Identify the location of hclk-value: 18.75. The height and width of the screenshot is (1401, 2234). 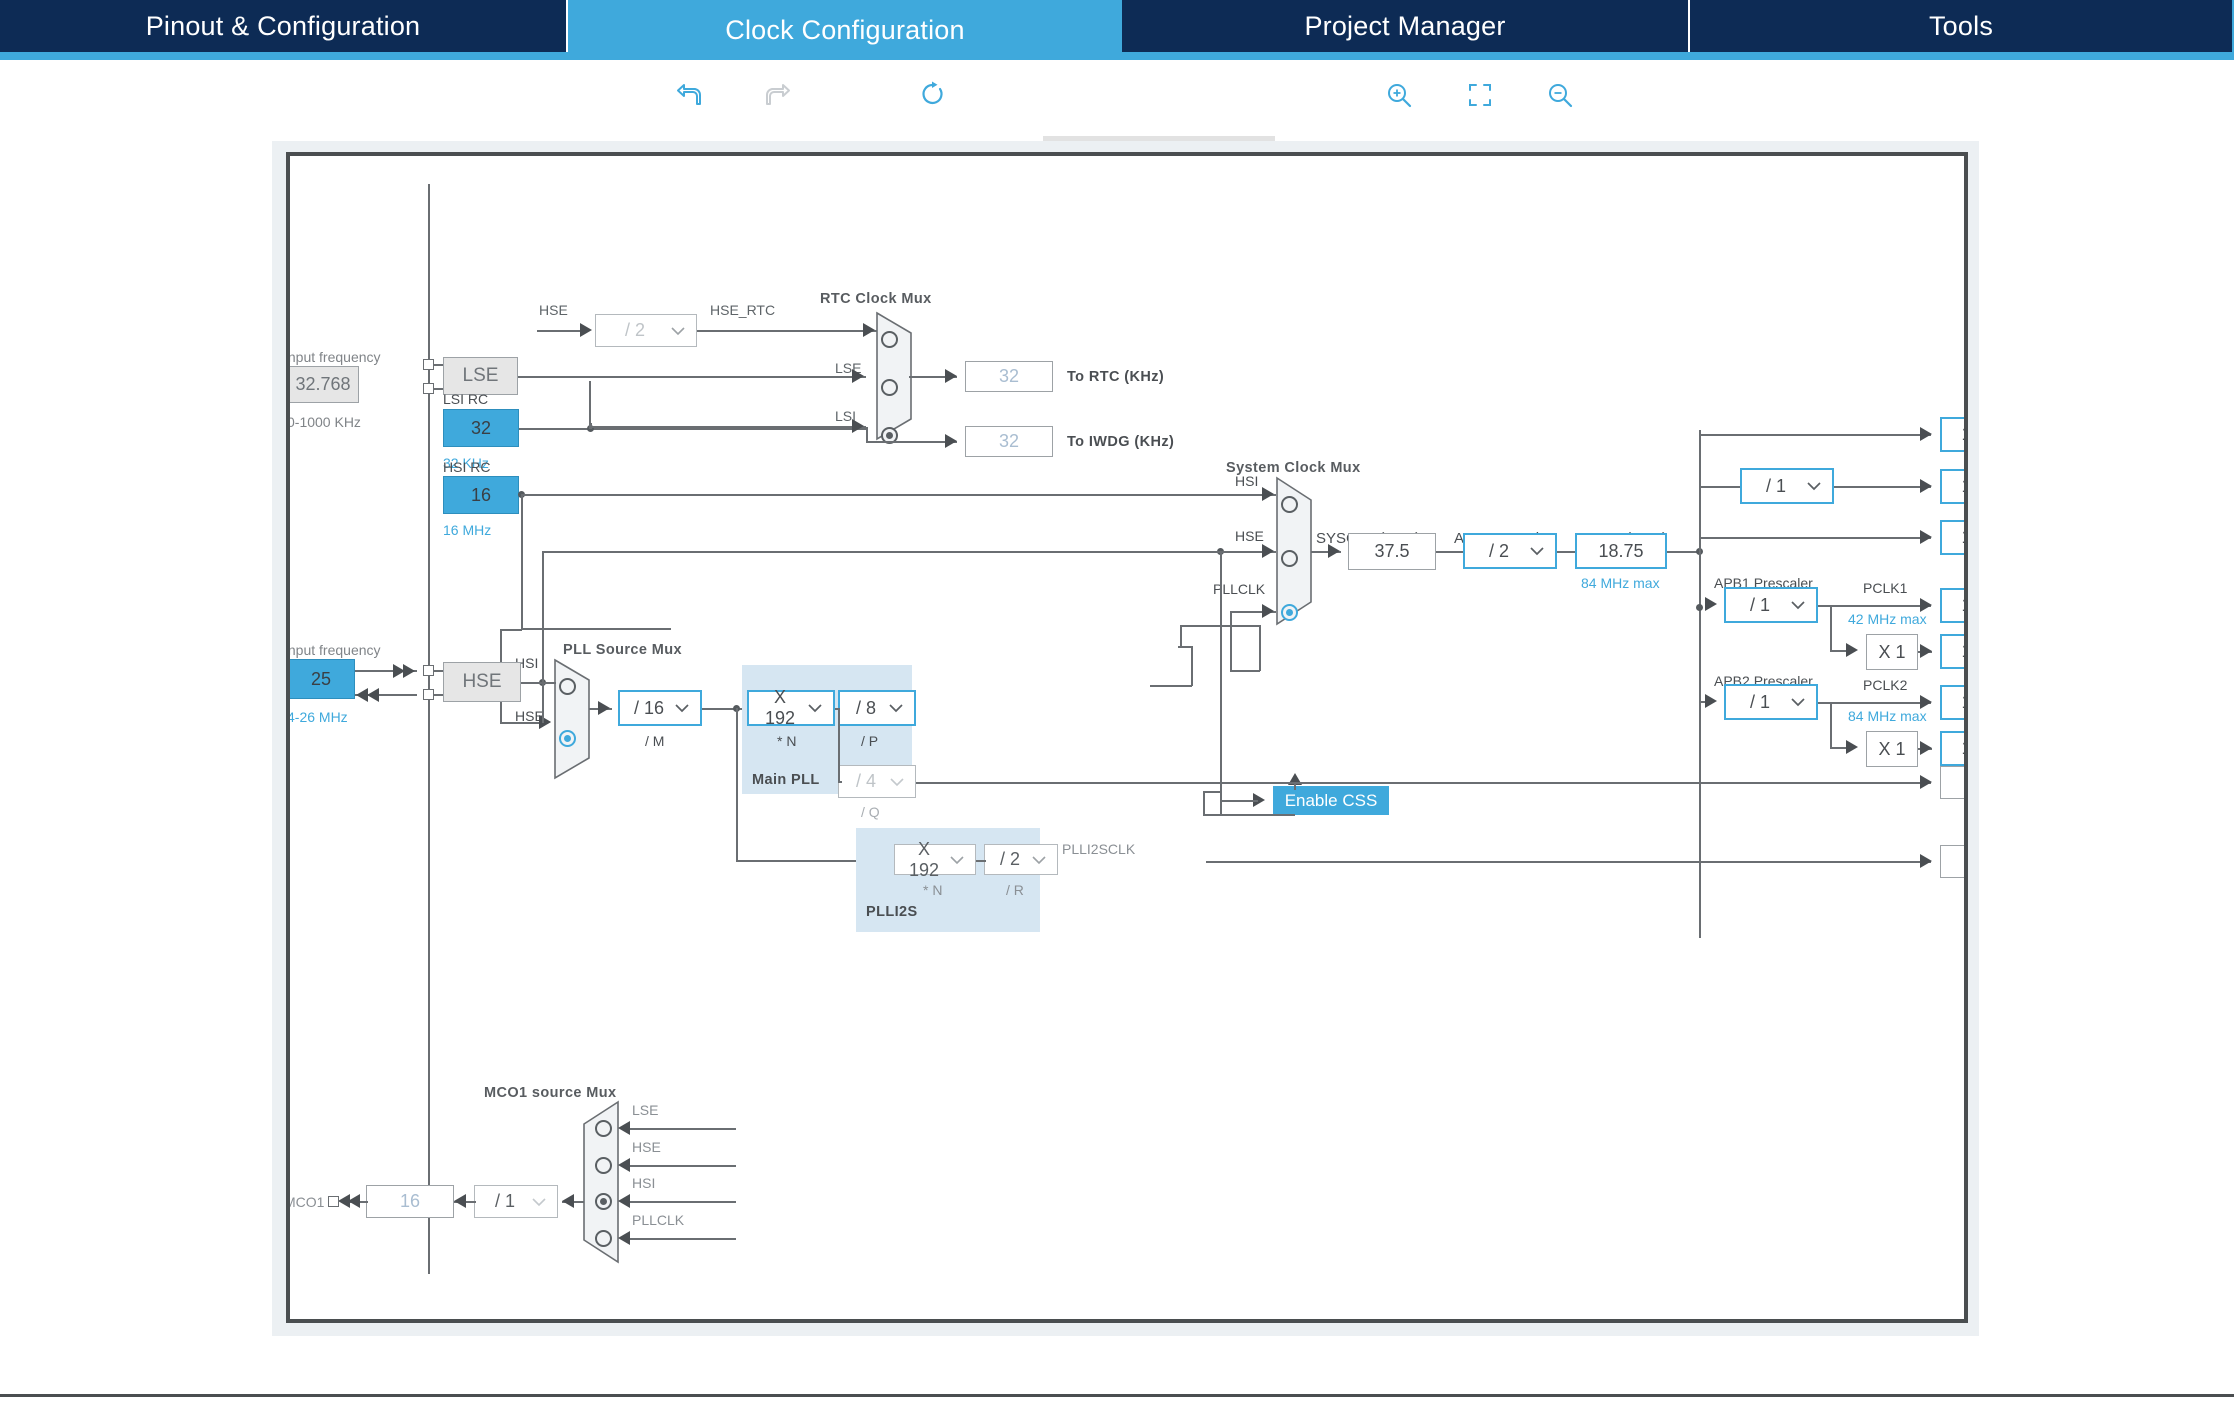
(1621, 550).